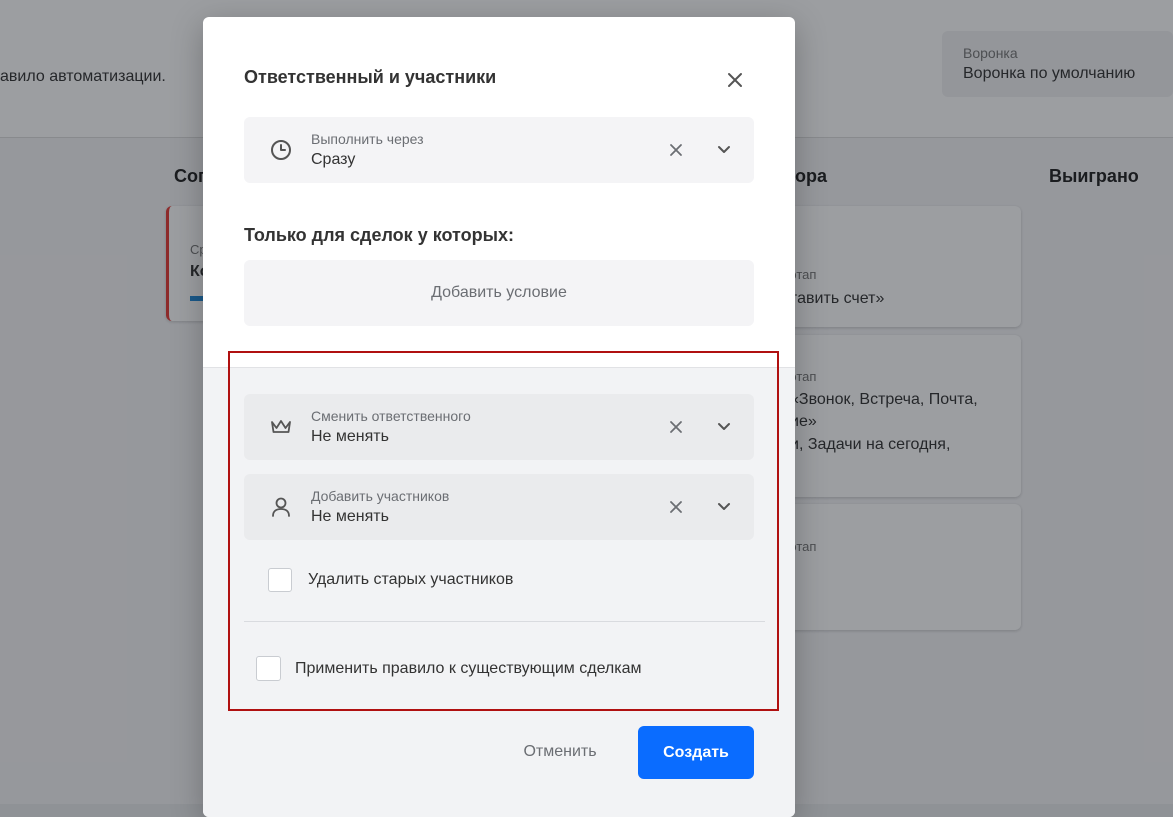 The height and width of the screenshot is (817, 1173). I want to click on clock-icon, so click(281, 150).